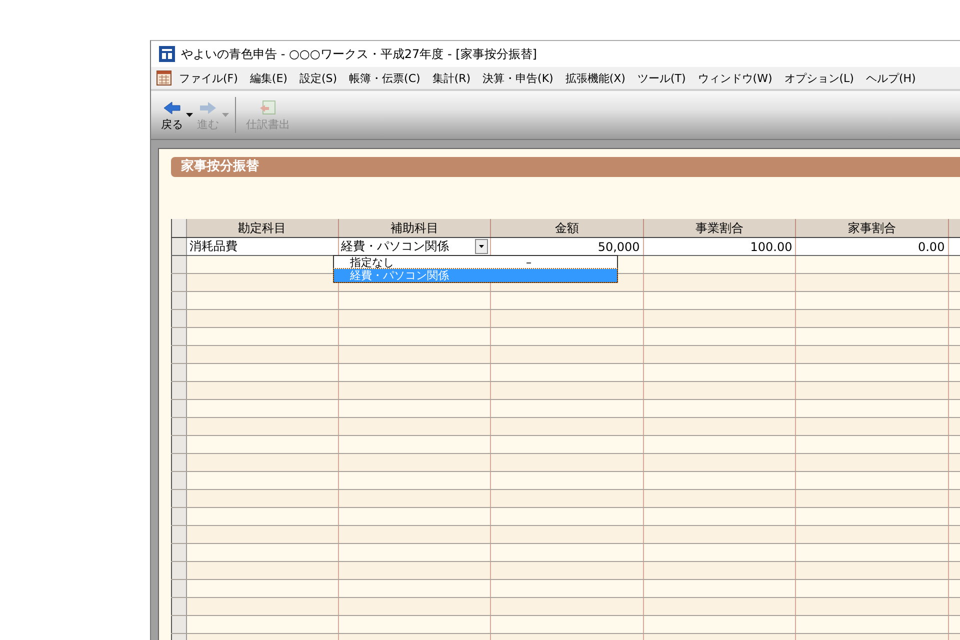 Image resolution: width=960 pixels, height=640 pixels. I want to click on panel-header: 家事按分振替, so click(565, 167).